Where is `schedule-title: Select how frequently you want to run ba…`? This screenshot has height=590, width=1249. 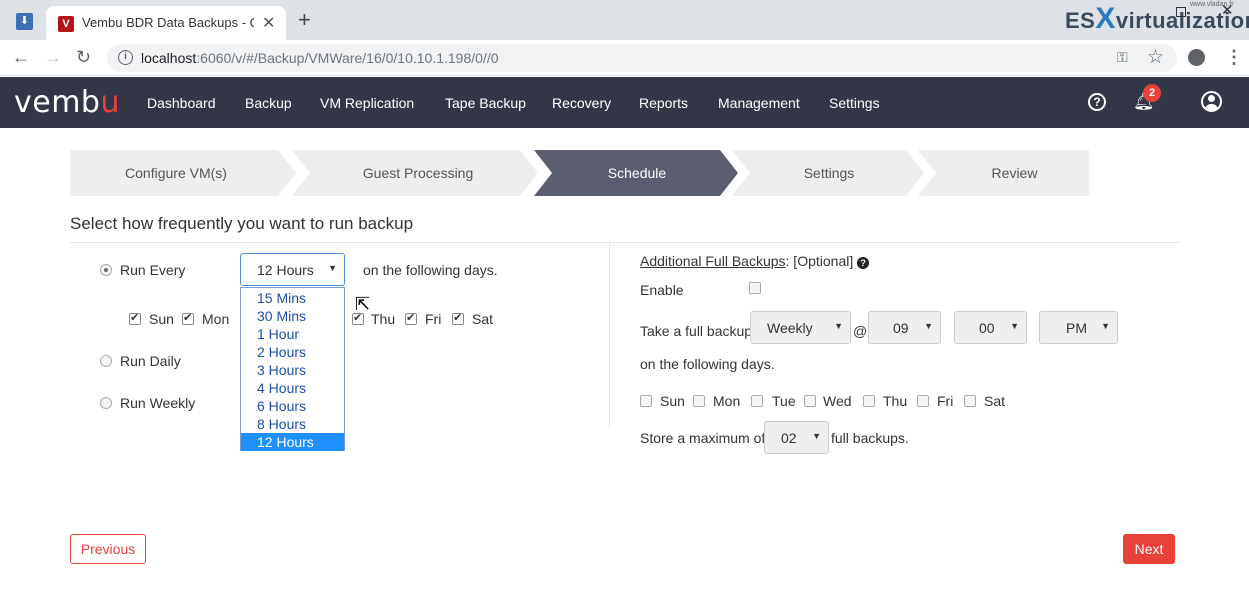 schedule-title: Select how frequently you want to run ba… is located at coordinates (242, 223).